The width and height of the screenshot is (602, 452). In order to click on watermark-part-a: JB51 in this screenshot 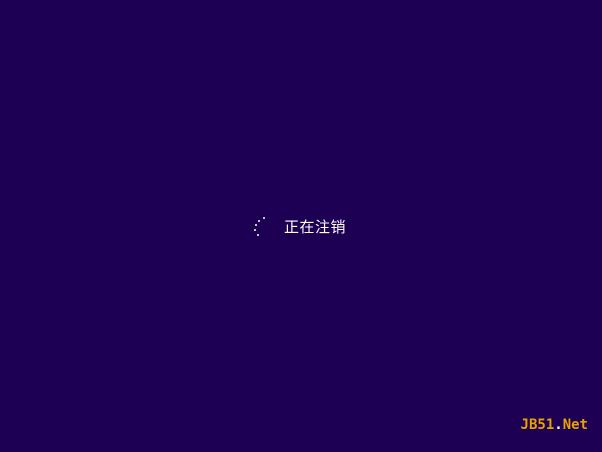, I will do `click(537, 425)`.